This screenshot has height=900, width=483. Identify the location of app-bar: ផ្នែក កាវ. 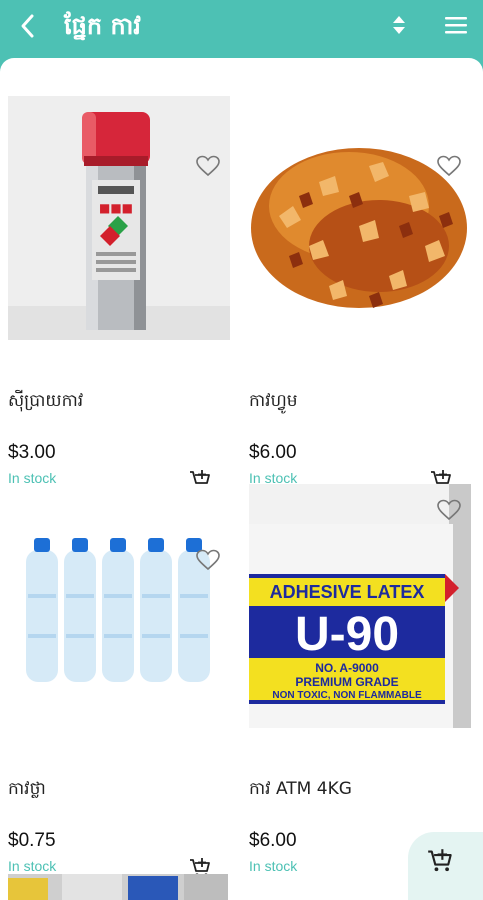
(241, 30).